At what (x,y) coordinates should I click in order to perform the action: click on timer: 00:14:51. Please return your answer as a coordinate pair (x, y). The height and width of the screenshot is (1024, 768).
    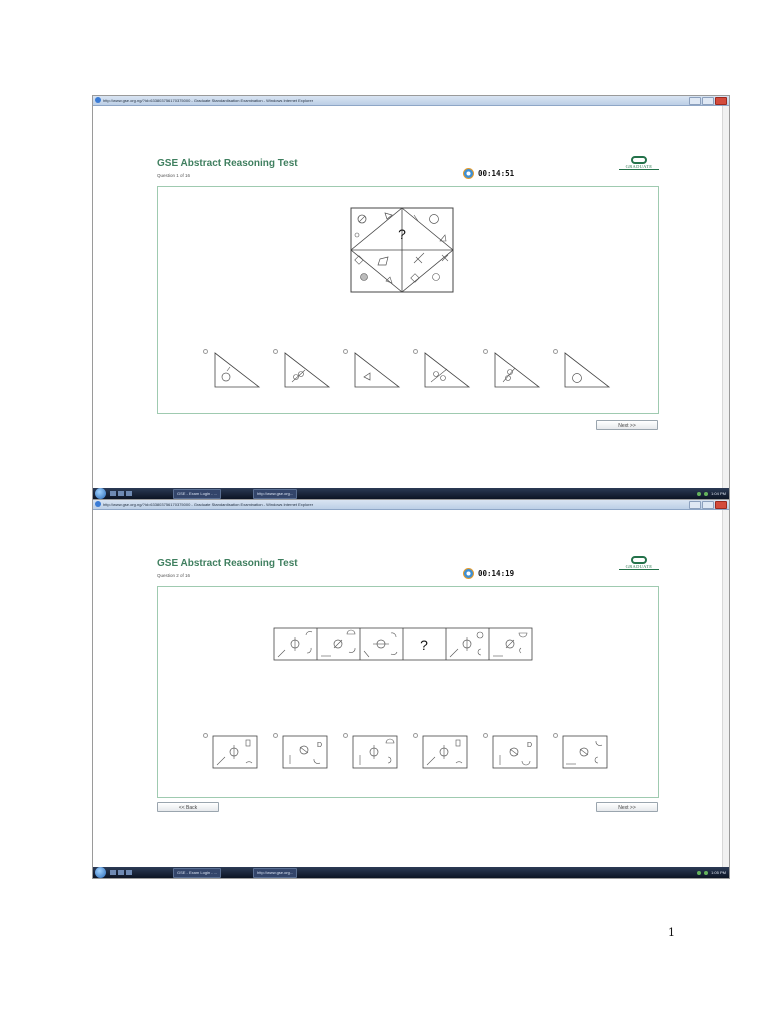
    Looking at the image, I should click on (488, 173).